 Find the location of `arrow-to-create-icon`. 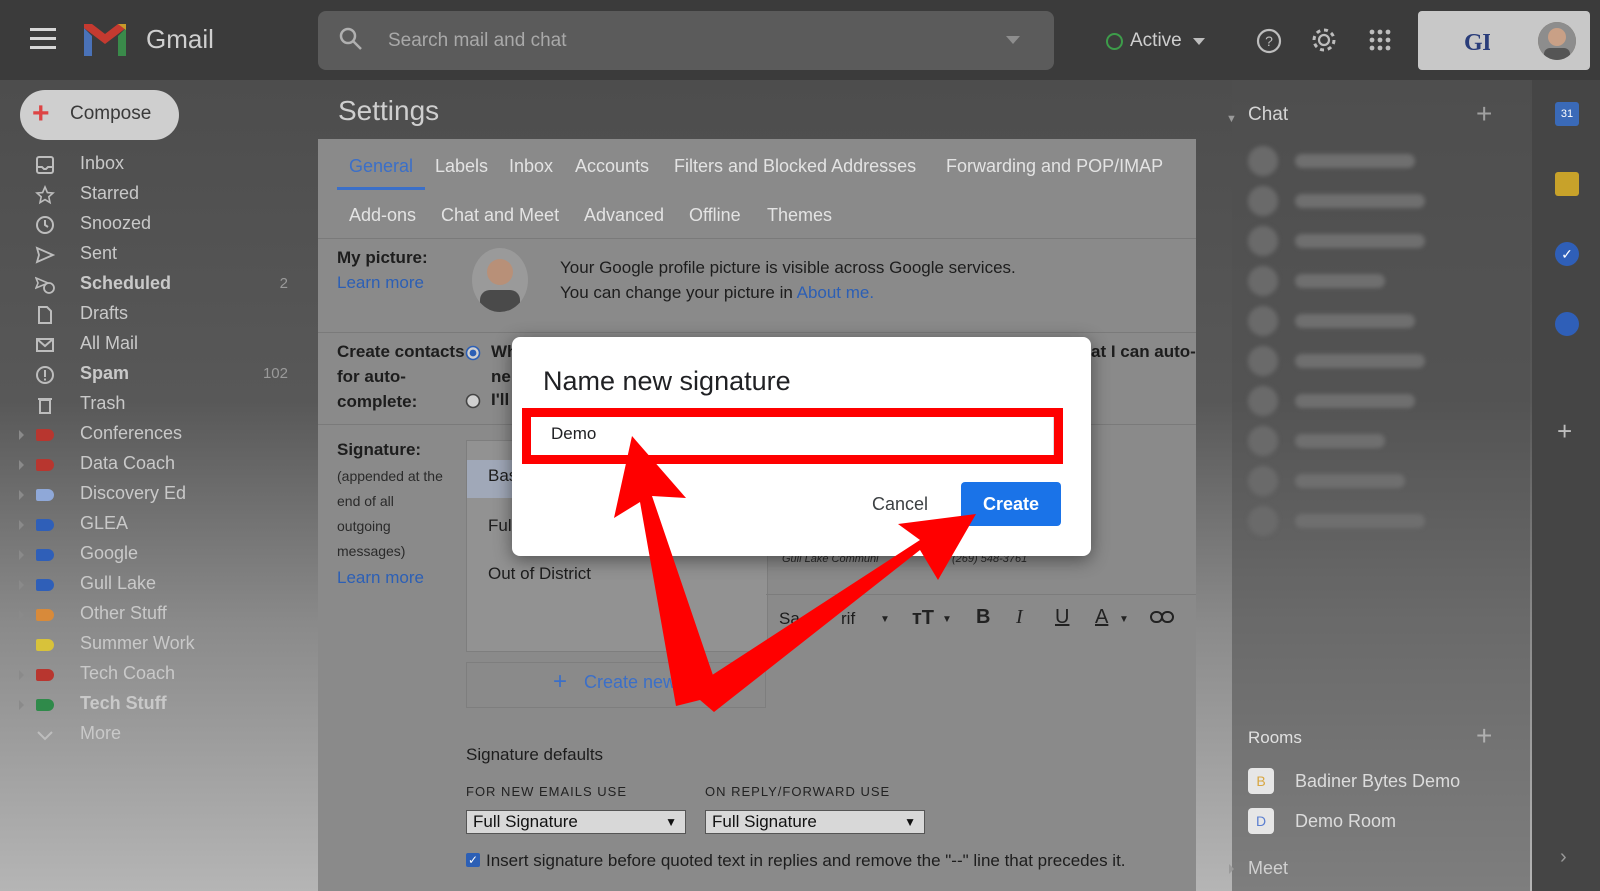

arrow-to-create-icon is located at coordinates (831, 613).